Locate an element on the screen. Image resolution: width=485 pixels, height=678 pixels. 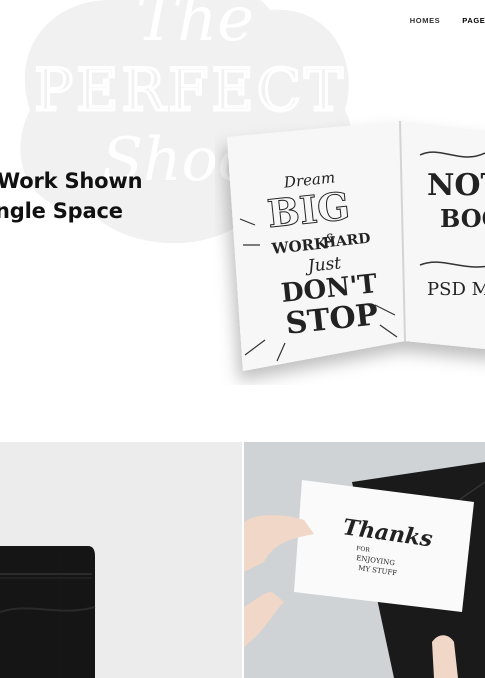
nav-item-pages: PAGES is located at coordinates (473, 20).